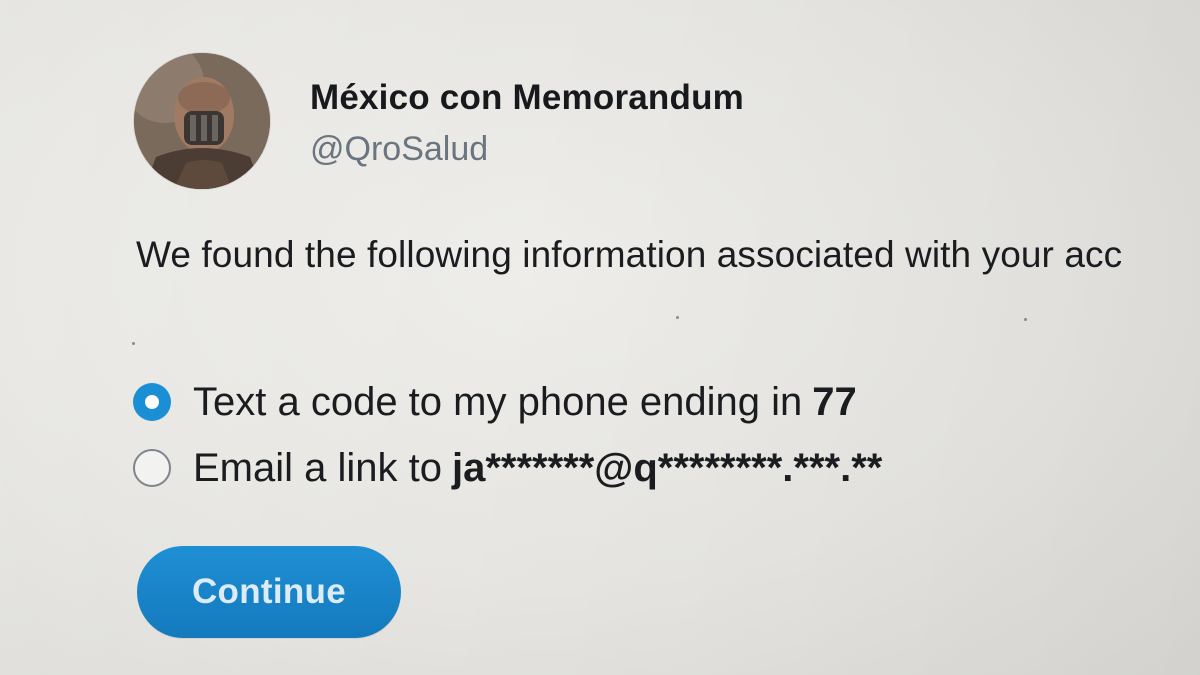  I want to click on option-text-code: Text a code to my phone ending in 77, so click(507, 402).